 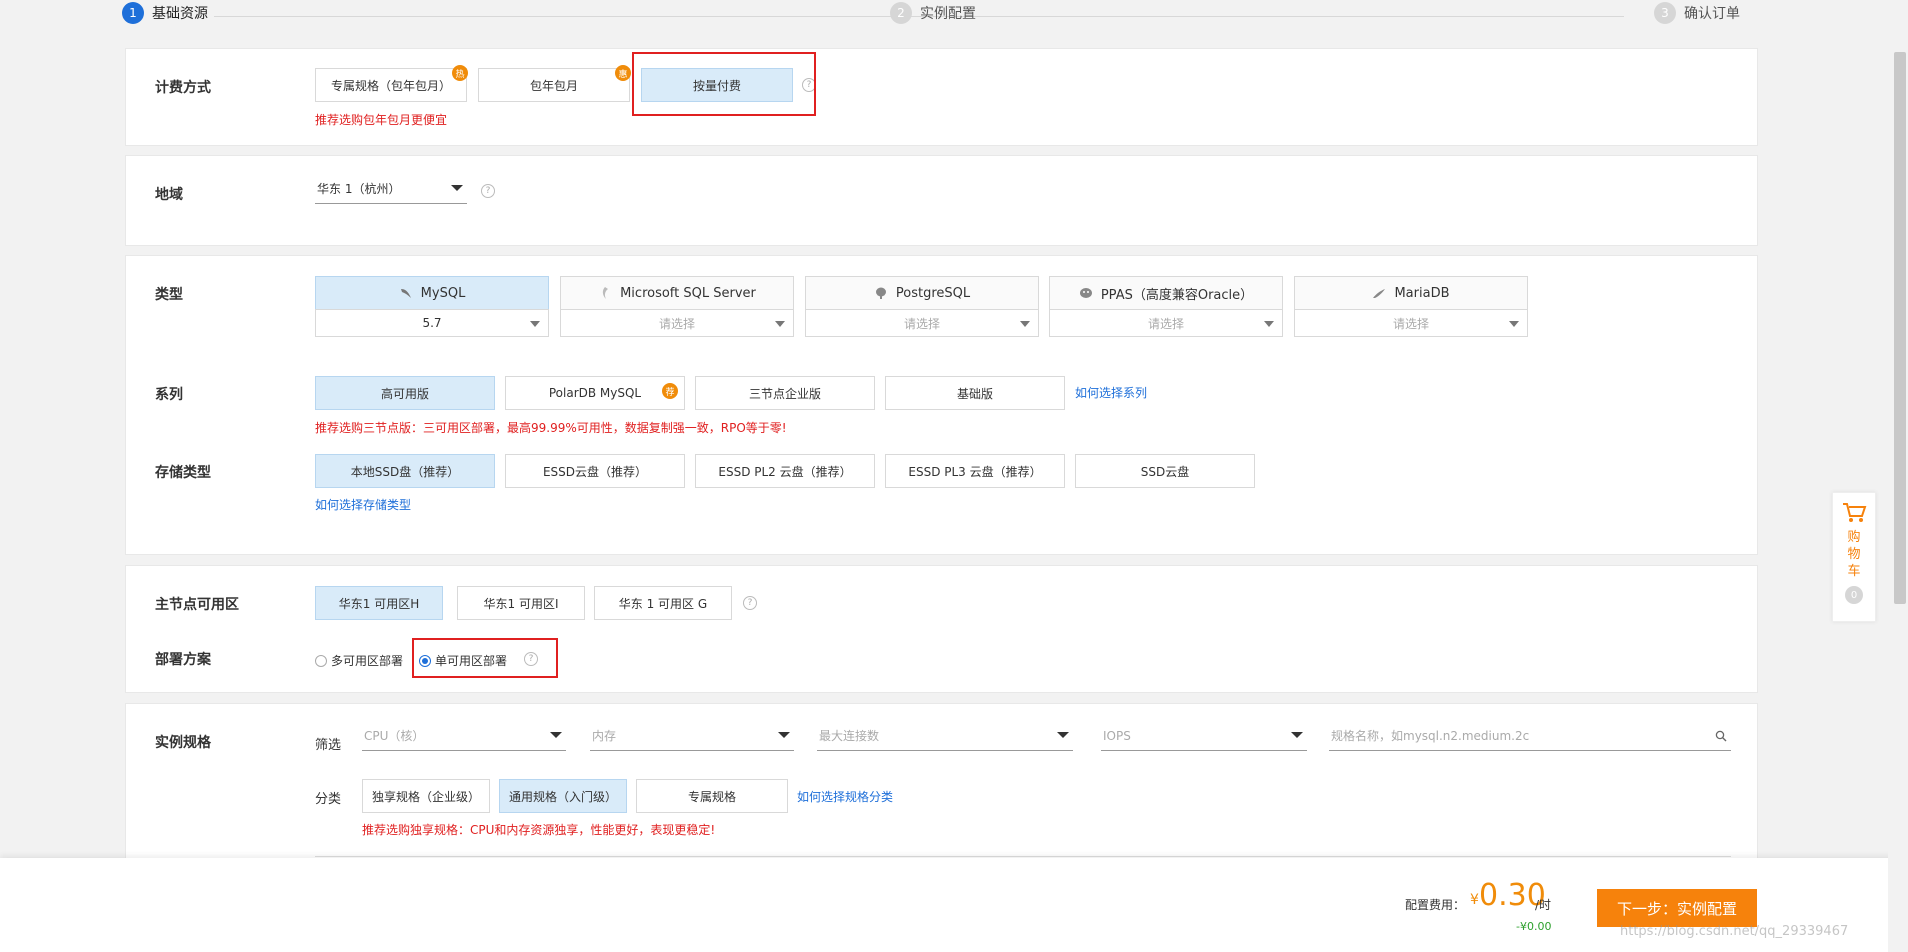 What do you see at coordinates (133, 13) in the screenshot?
I see `step-number: 1` at bounding box center [133, 13].